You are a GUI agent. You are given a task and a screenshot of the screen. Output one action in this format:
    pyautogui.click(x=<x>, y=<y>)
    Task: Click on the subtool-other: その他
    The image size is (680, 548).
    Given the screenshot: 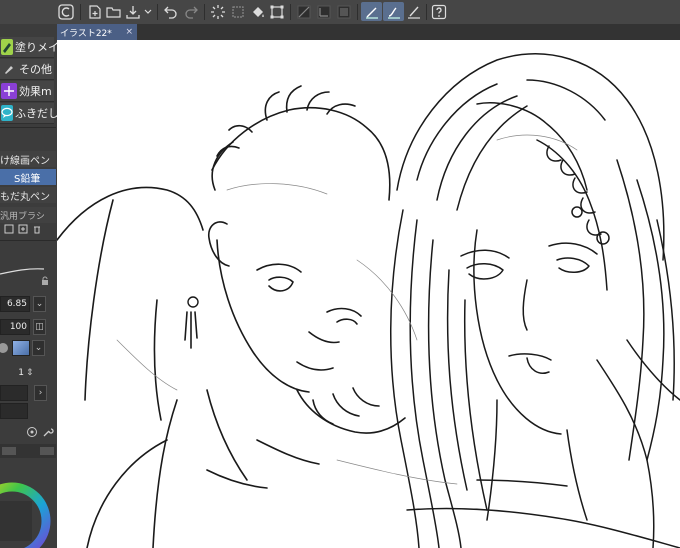 What is the action you would take?
    pyautogui.click(x=27, y=69)
    